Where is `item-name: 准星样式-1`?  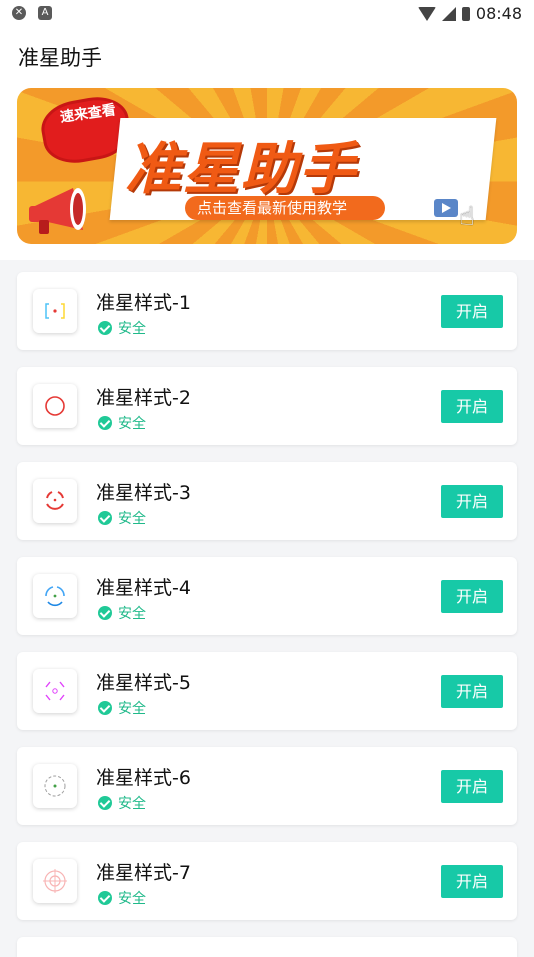
item-name: 准星样式-1 is located at coordinates (143, 303).